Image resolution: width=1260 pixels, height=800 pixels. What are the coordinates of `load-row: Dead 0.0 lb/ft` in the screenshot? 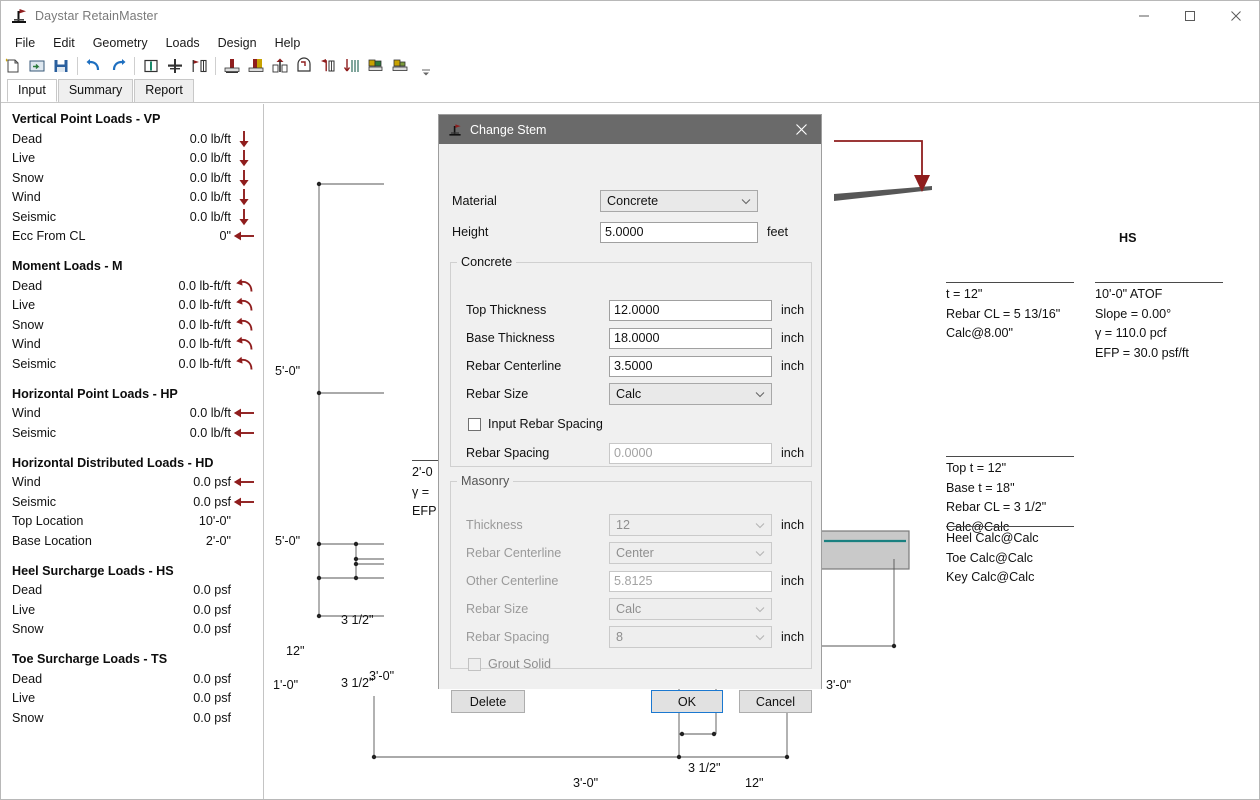 It's located at (132, 139).